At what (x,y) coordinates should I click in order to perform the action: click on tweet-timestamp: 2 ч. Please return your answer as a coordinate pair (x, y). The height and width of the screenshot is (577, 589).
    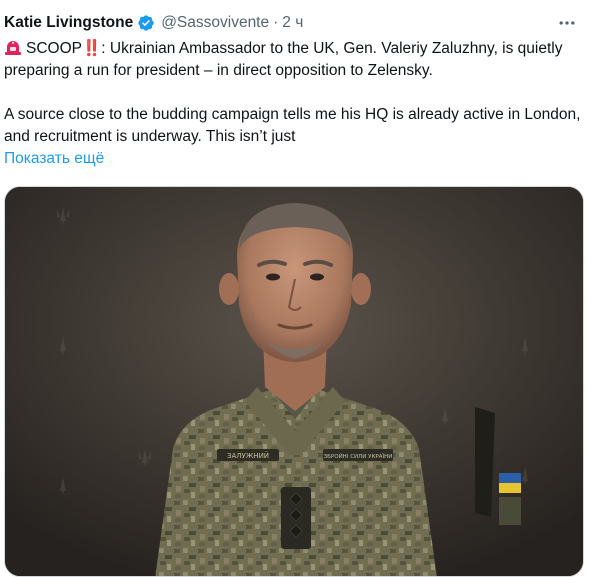
    Looking at the image, I should click on (292, 23).